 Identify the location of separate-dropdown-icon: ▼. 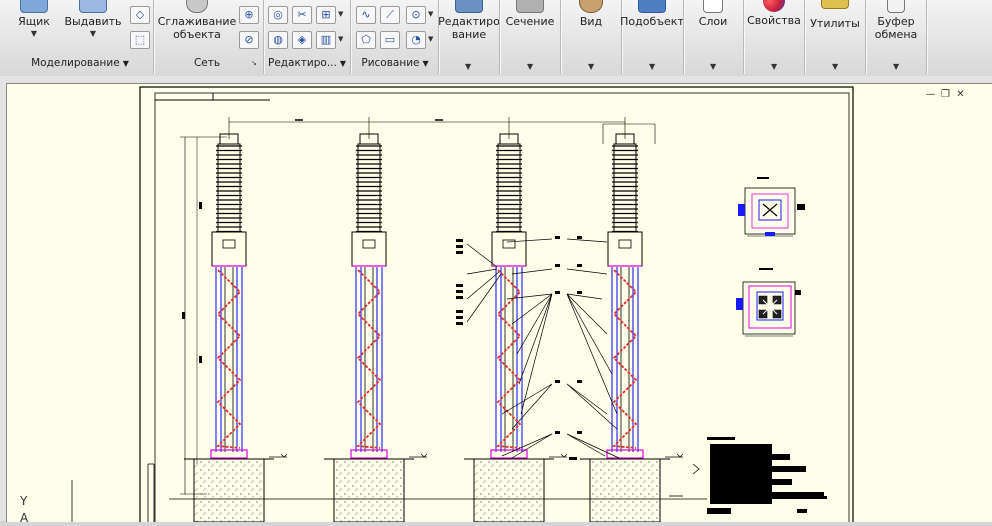
(340, 39).